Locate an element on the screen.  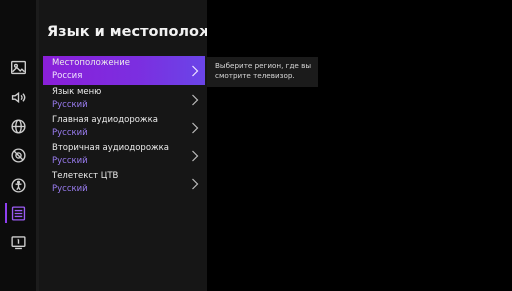
settings-category-rail is located at coordinates (18, 145).